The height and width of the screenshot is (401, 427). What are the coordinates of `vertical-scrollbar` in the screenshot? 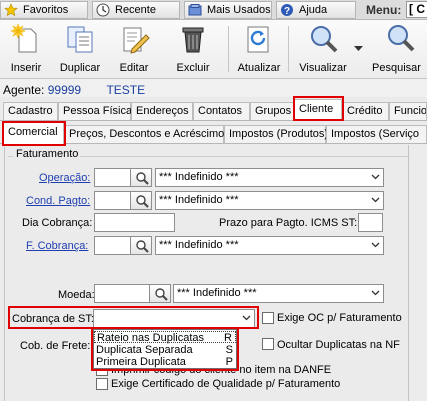 It's located at (418, 273).